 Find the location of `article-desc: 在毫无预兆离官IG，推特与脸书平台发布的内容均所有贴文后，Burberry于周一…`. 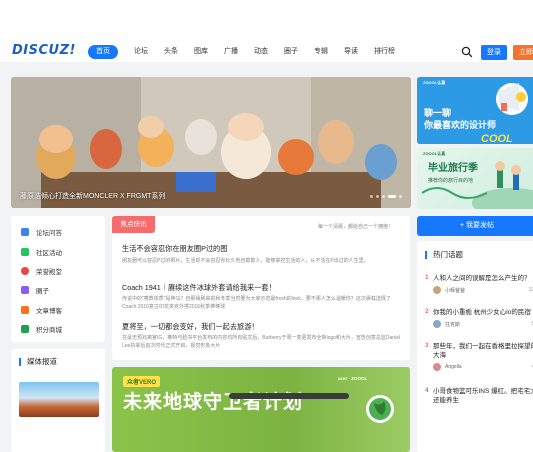

article-desc: 在毫无预兆离官IG，推特与脸书平台发布的内容均所有贴文后，Burberry于周一… is located at coordinates (261, 342).